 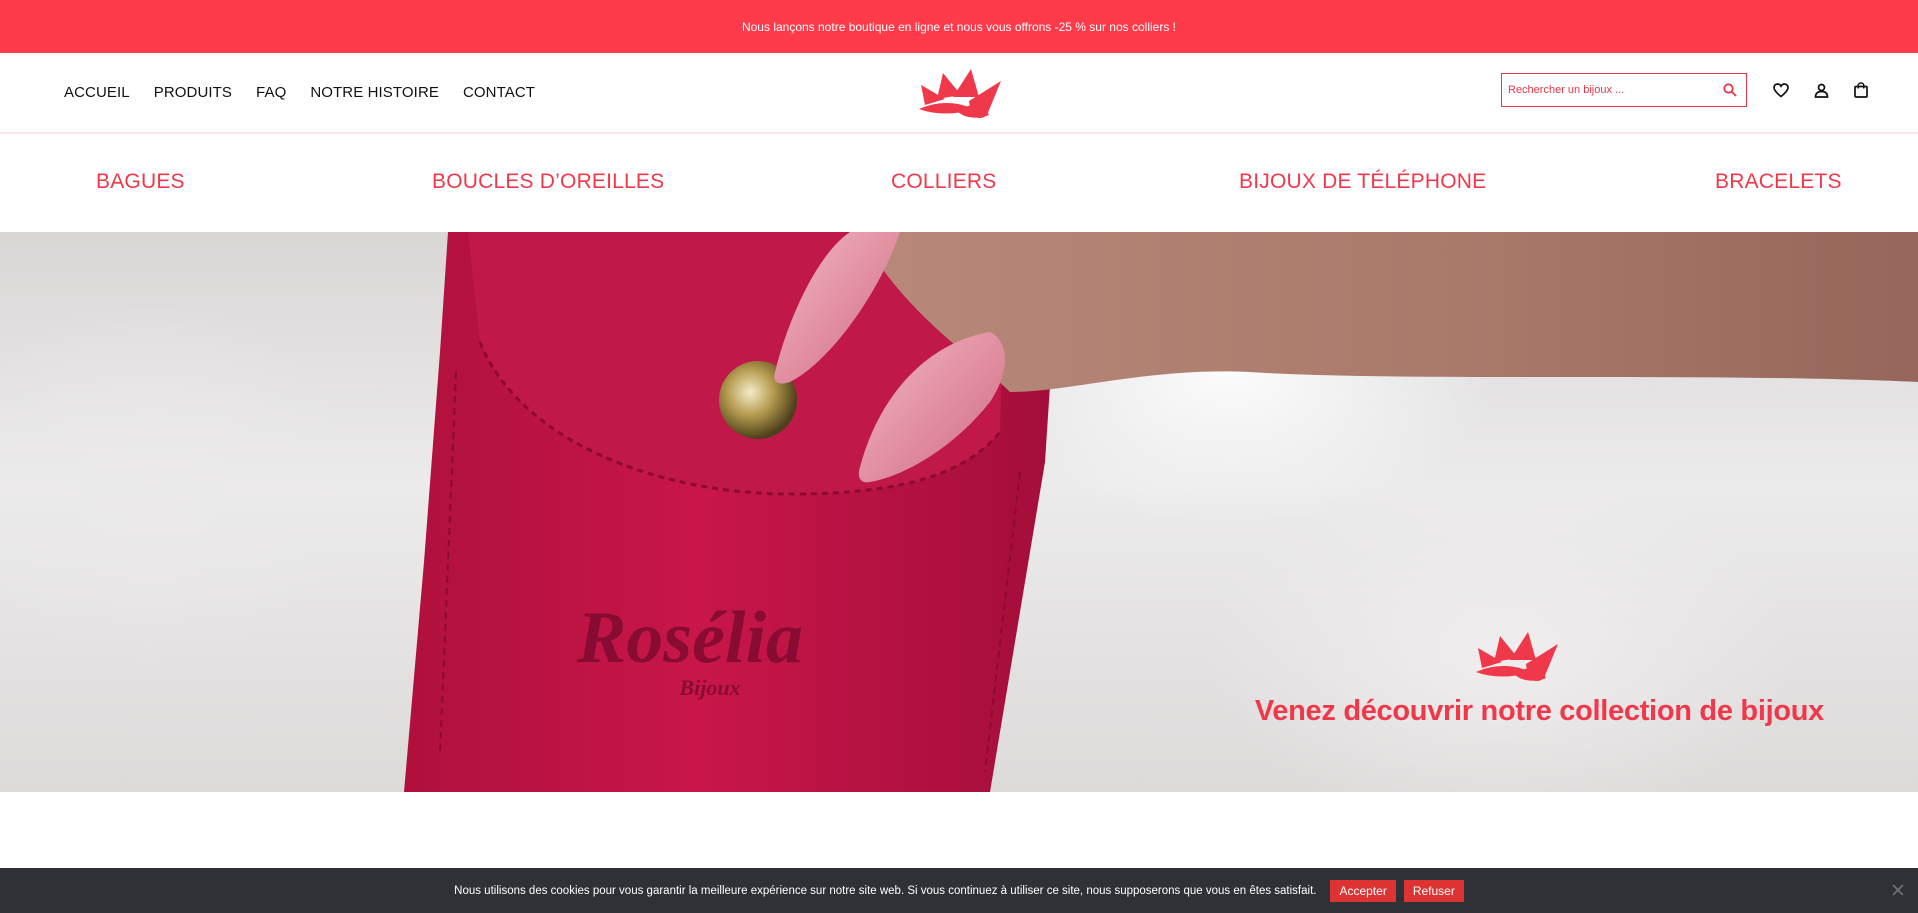 I want to click on cookie-accept-button: Accepter, so click(x=1363, y=890).